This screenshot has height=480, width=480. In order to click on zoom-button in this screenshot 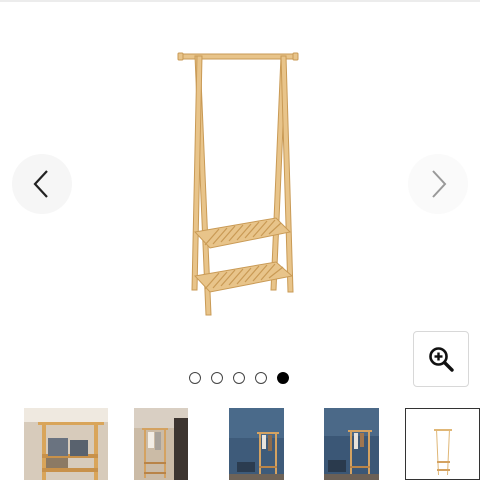, I will do `click(441, 359)`.